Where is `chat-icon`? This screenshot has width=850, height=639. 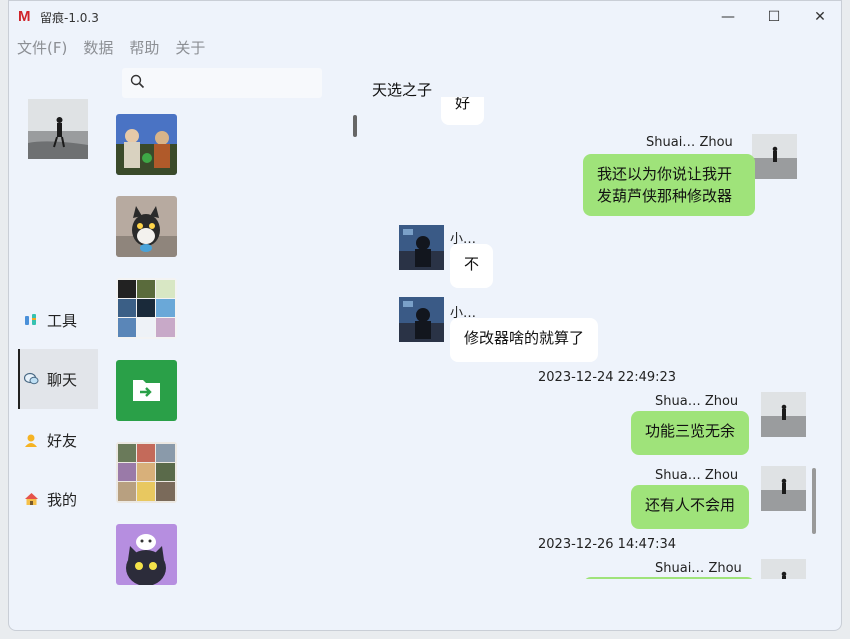 chat-icon is located at coordinates (31, 379).